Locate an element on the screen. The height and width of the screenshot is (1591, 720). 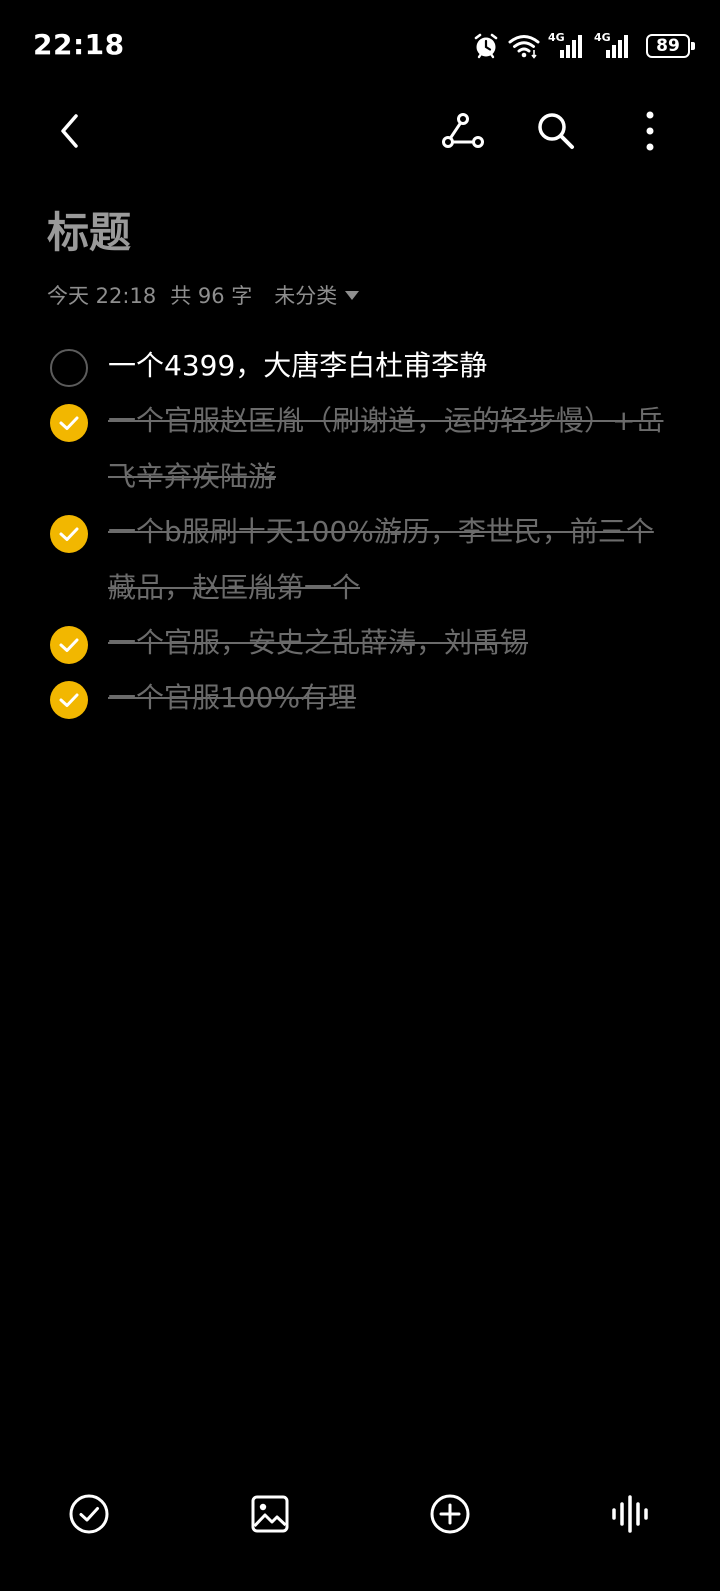
add-icon is located at coordinates (450, 1516).